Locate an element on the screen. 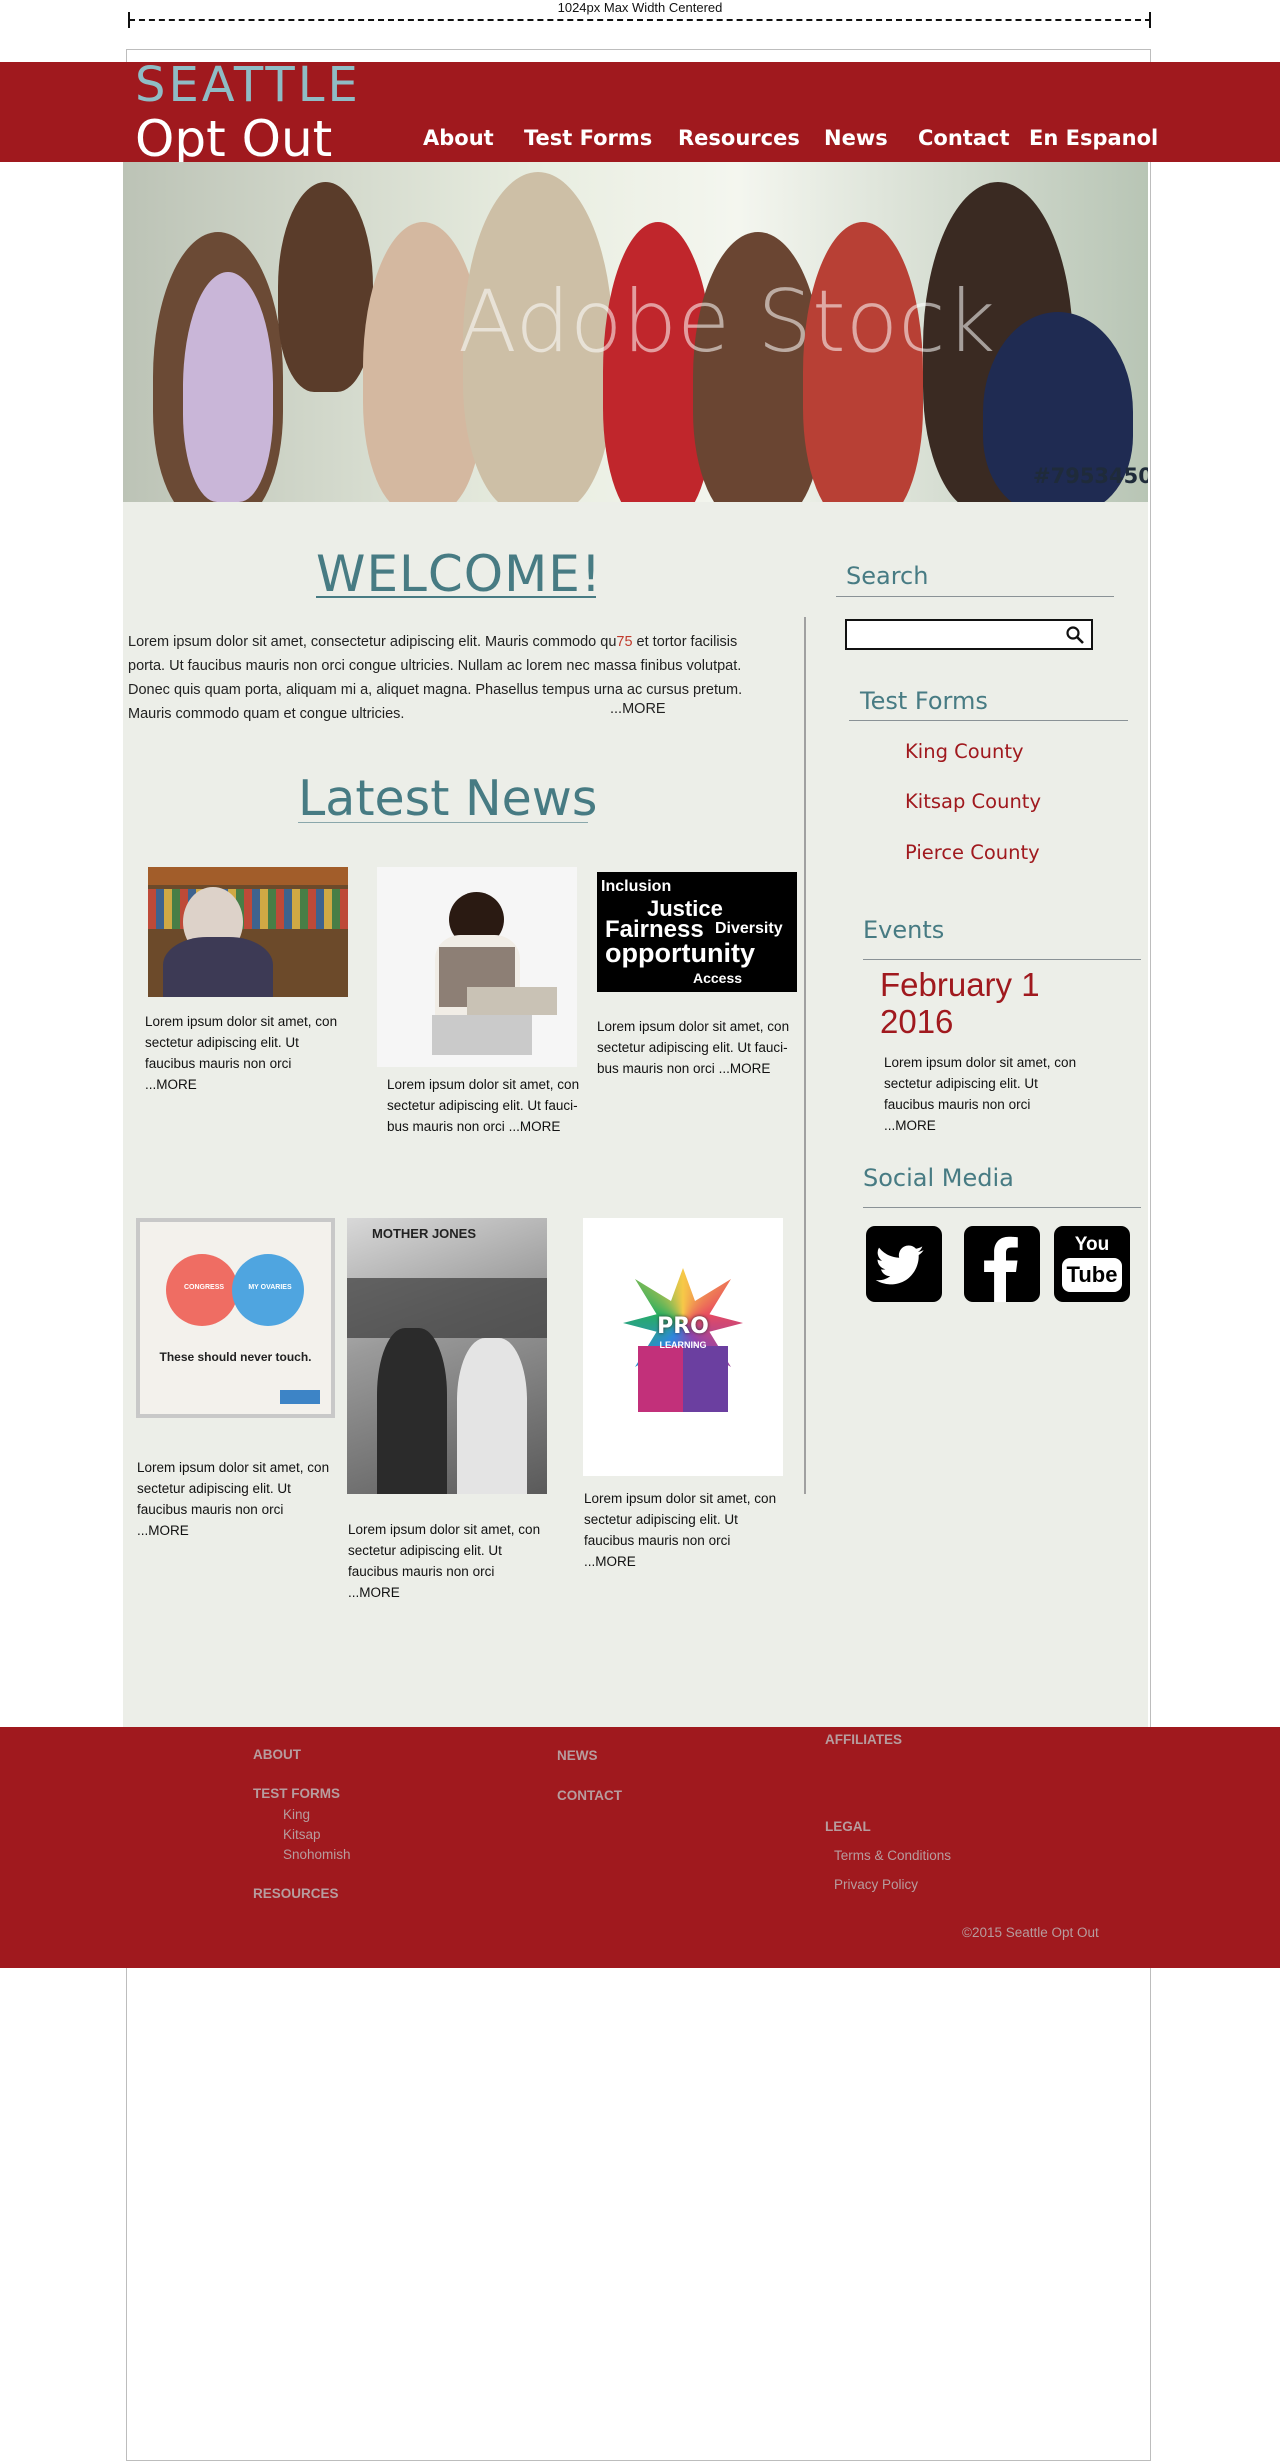  test-forms-title: Test Forms is located at coordinates (924, 701).